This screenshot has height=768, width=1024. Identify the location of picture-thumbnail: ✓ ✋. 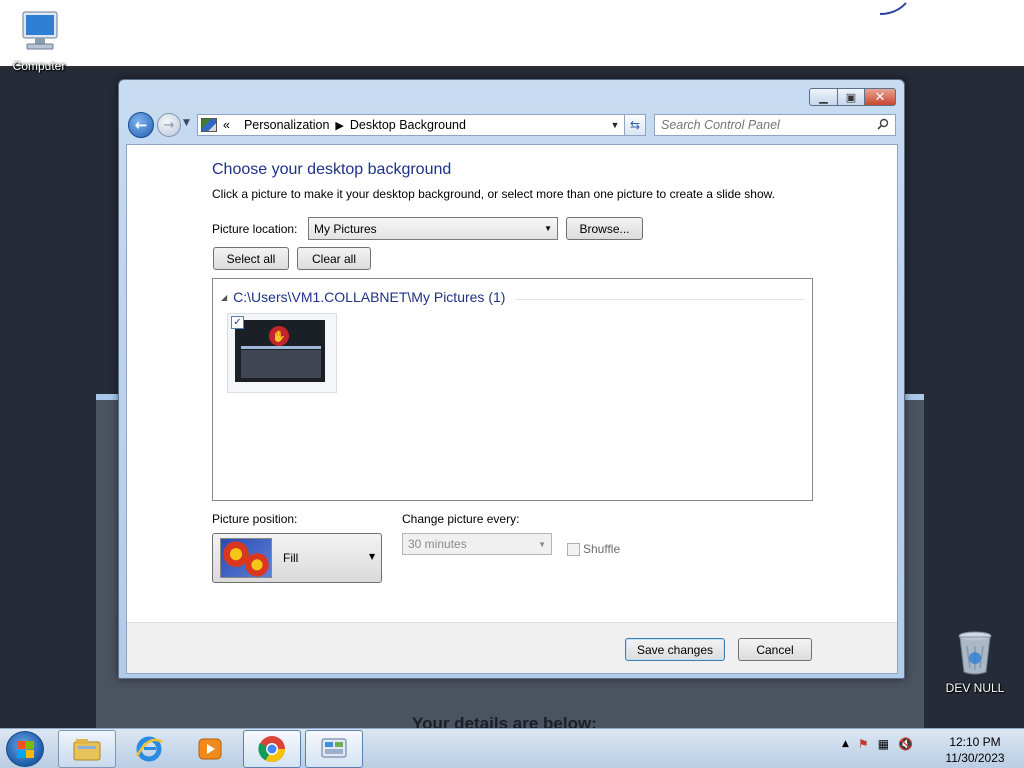
(282, 353).